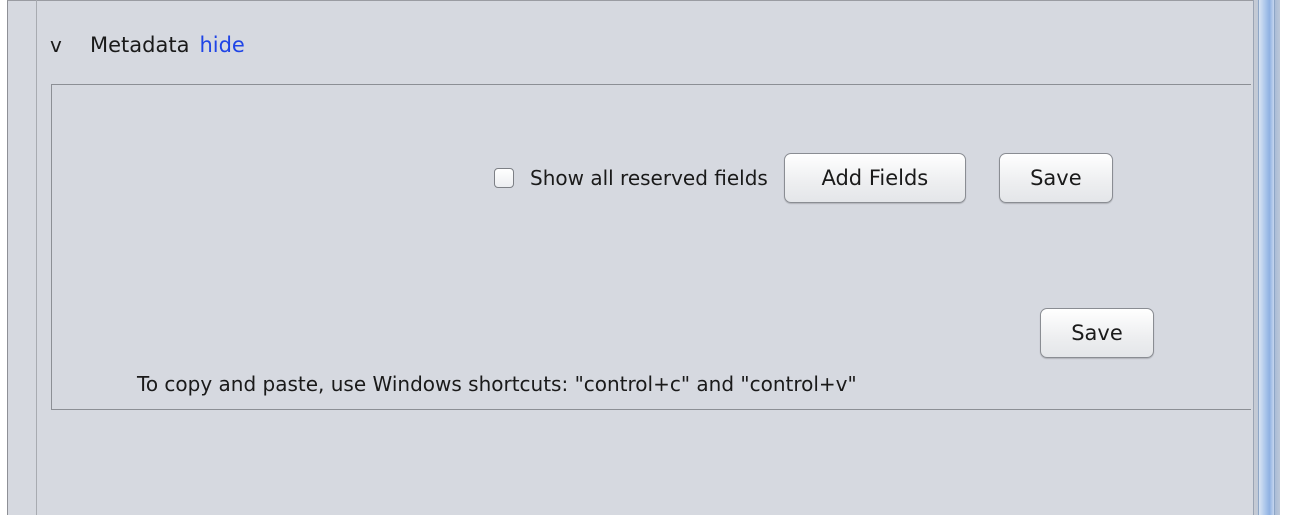  Describe the element at coordinates (874, 178) in the screenshot. I see `add-fields-button: Add Fields` at that location.